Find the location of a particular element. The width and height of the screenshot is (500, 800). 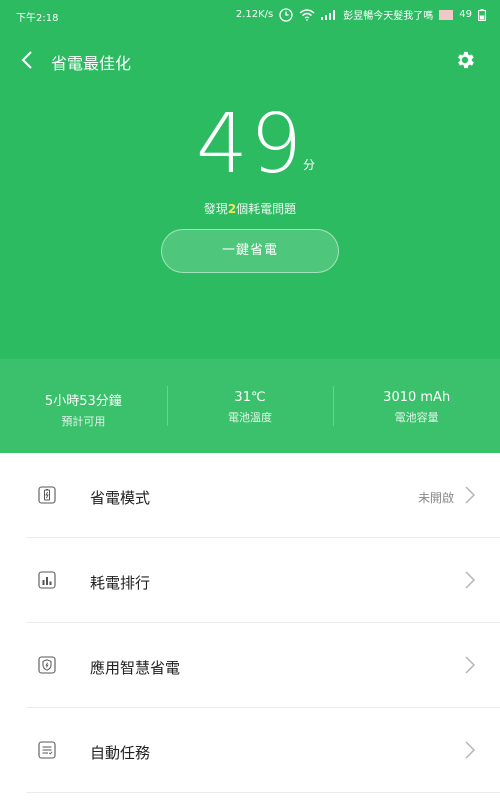

issues-suffix: 個耗電問題 is located at coordinates (266, 209).